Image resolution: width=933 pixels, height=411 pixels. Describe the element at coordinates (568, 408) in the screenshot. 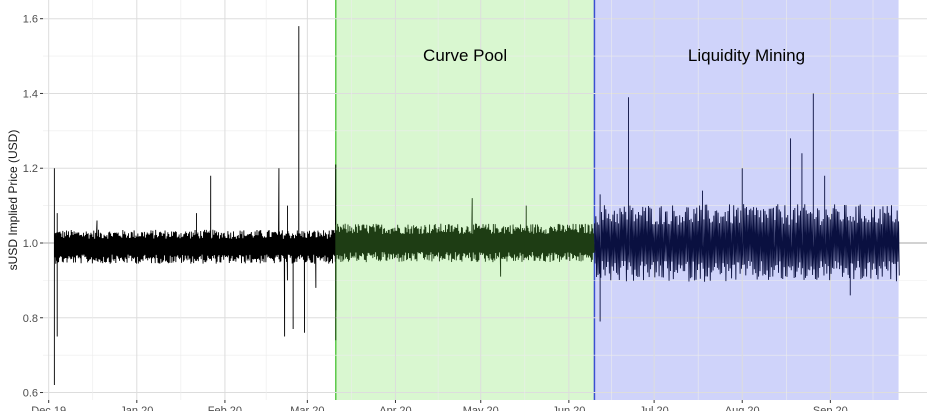

I see `x-tick-label: Jun 20` at that location.